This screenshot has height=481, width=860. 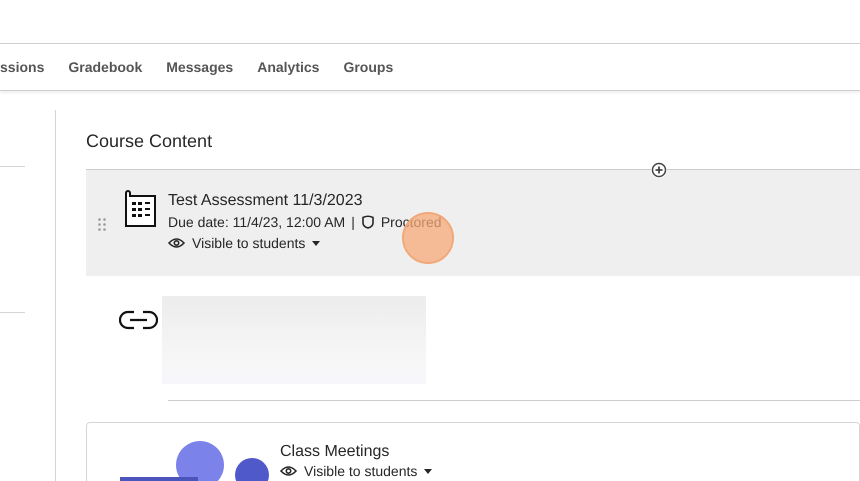 I want to click on nav-tab: Gradebook, so click(x=105, y=67).